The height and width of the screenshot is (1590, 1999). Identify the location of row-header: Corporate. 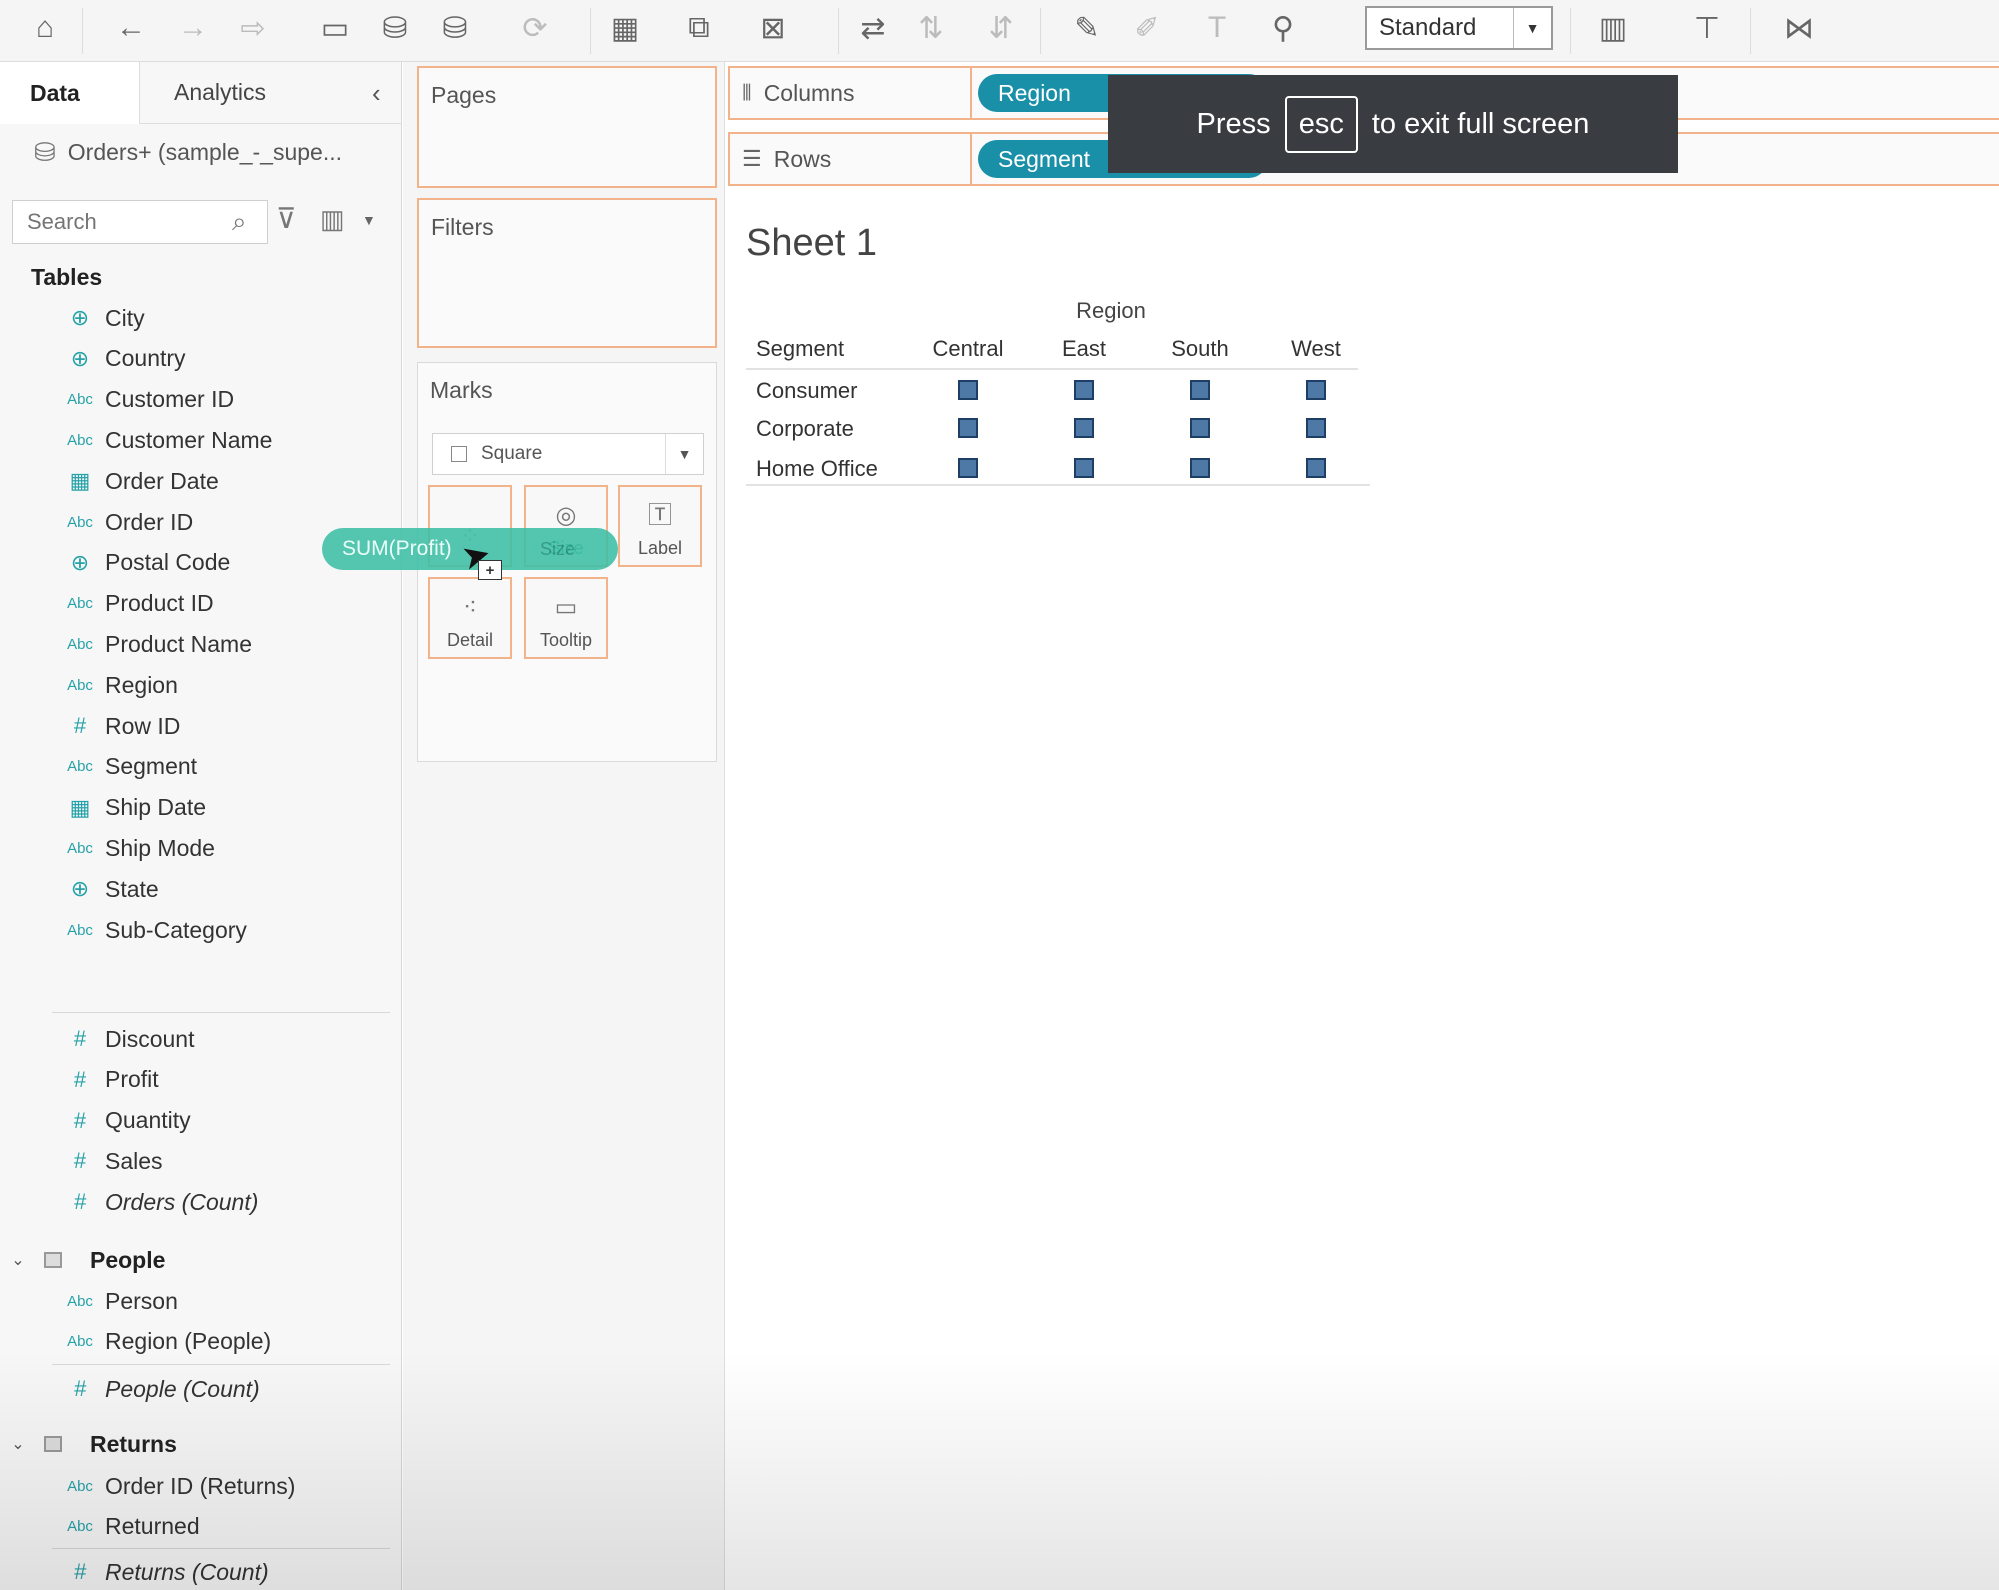
(805, 429).